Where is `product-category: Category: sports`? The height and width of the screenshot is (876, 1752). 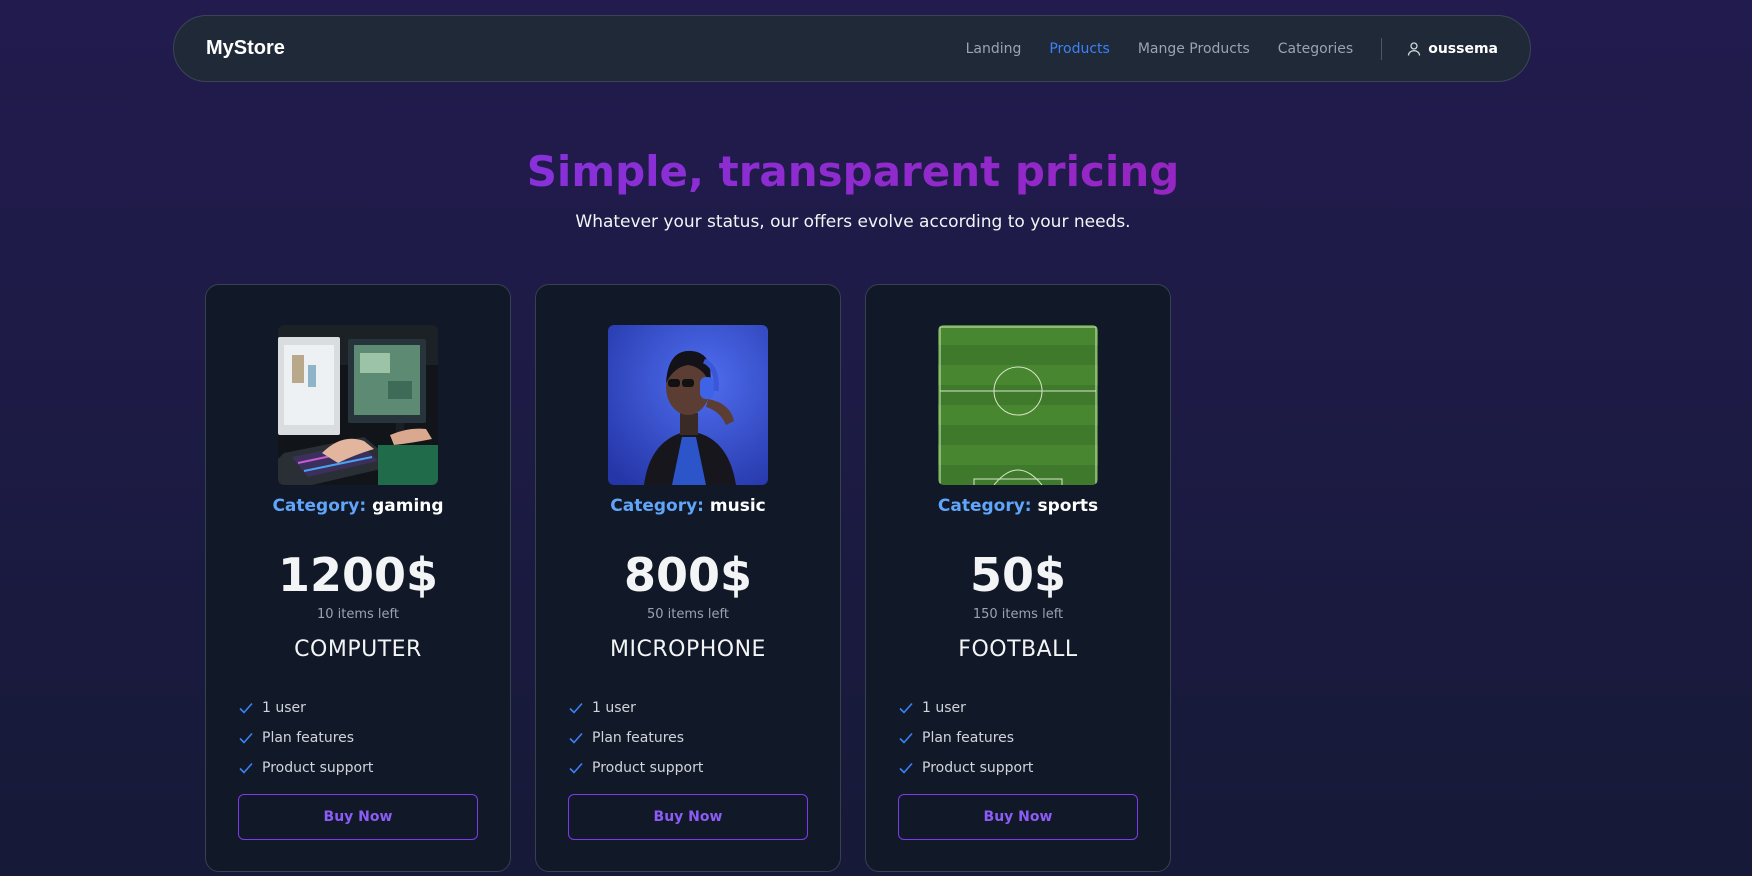
product-category: Category: sports is located at coordinates (1018, 506).